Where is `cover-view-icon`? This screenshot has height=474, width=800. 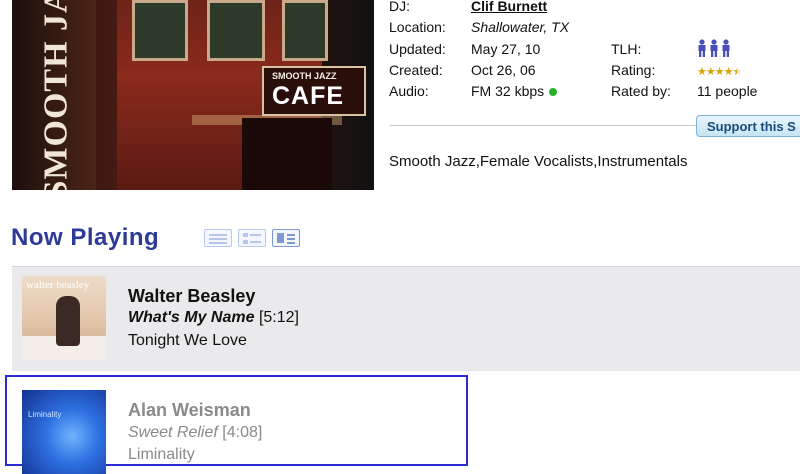
cover-view-icon is located at coordinates (286, 238).